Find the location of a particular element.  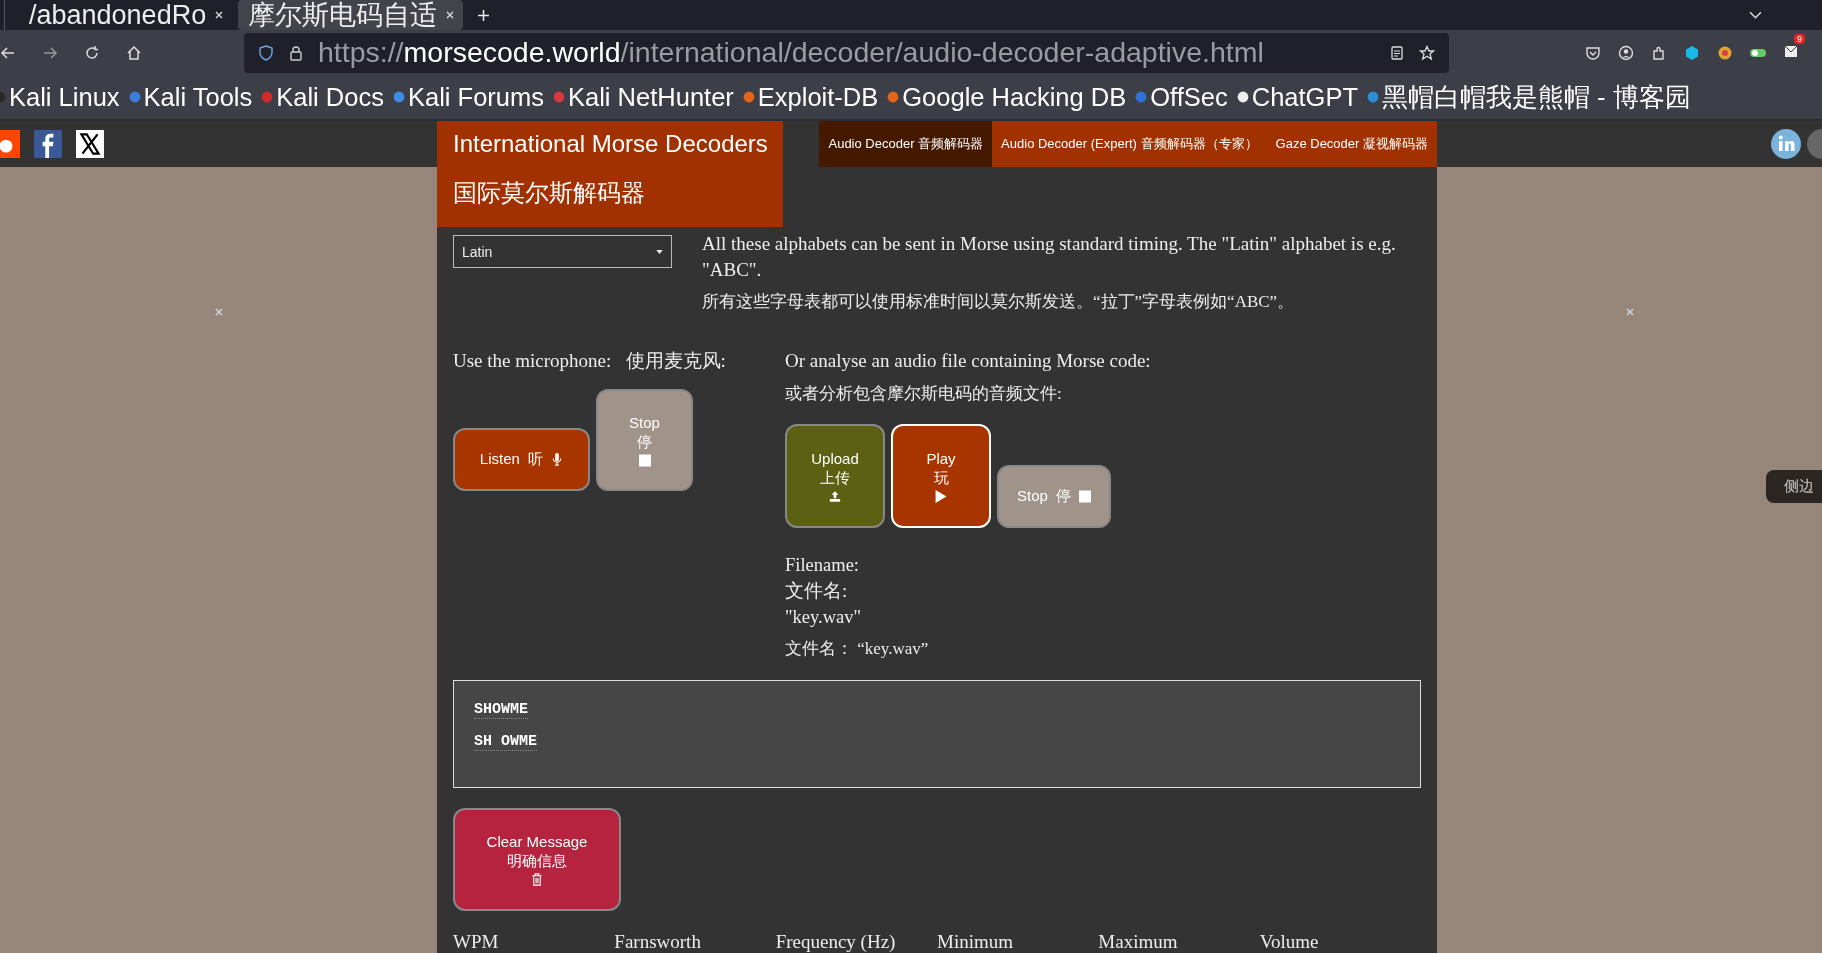

bookmark-link: Exploit-DB is located at coordinates (810, 97).